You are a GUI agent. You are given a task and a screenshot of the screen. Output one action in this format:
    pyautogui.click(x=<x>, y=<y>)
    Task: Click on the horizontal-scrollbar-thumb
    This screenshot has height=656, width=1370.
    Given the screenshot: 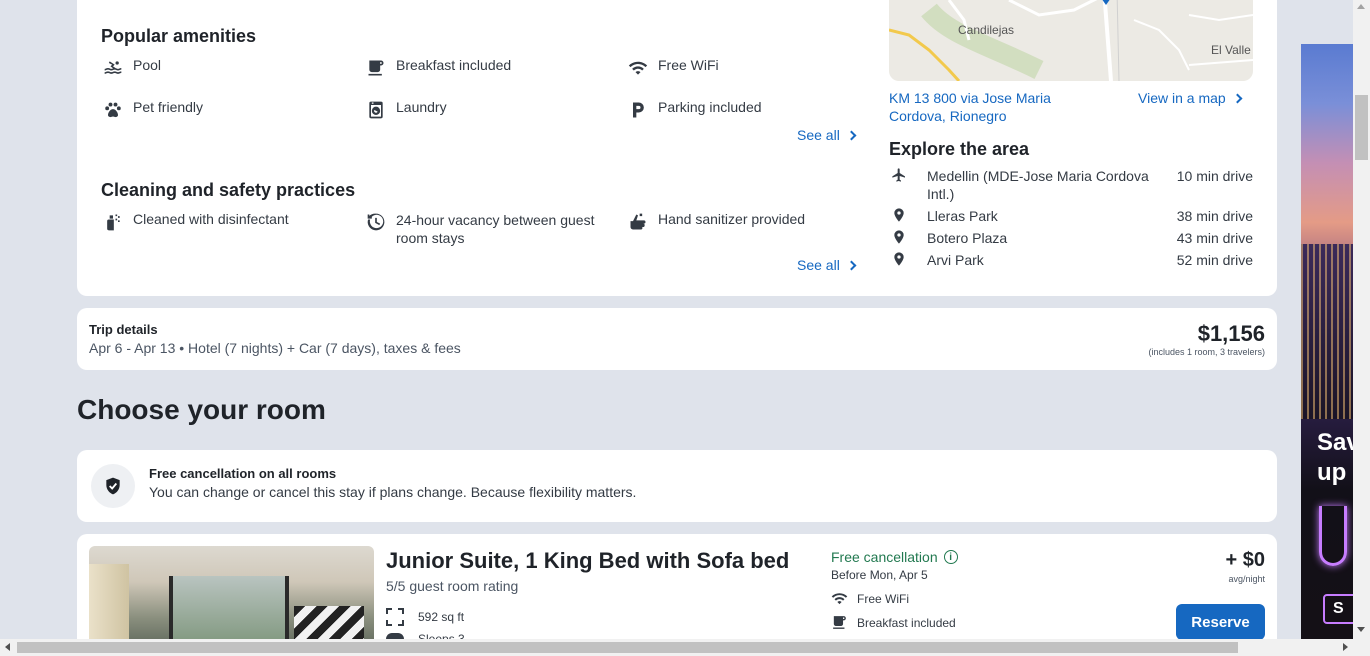 What is the action you would take?
    pyautogui.click(x=627, y=647)
    